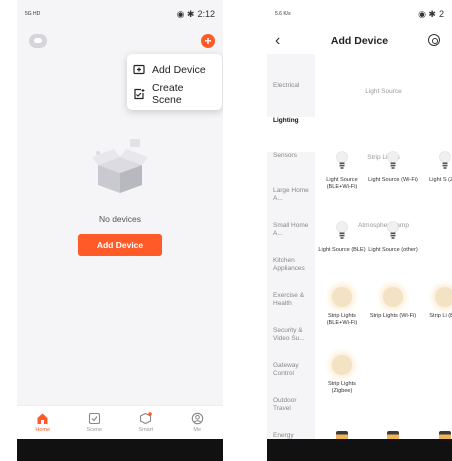 This screenshot has width=452, height=461. What do you see at coordinates (440, 315) in the screenshot?
I see `device-label: Strip Li (BLE` at bounding box center [440, 315].